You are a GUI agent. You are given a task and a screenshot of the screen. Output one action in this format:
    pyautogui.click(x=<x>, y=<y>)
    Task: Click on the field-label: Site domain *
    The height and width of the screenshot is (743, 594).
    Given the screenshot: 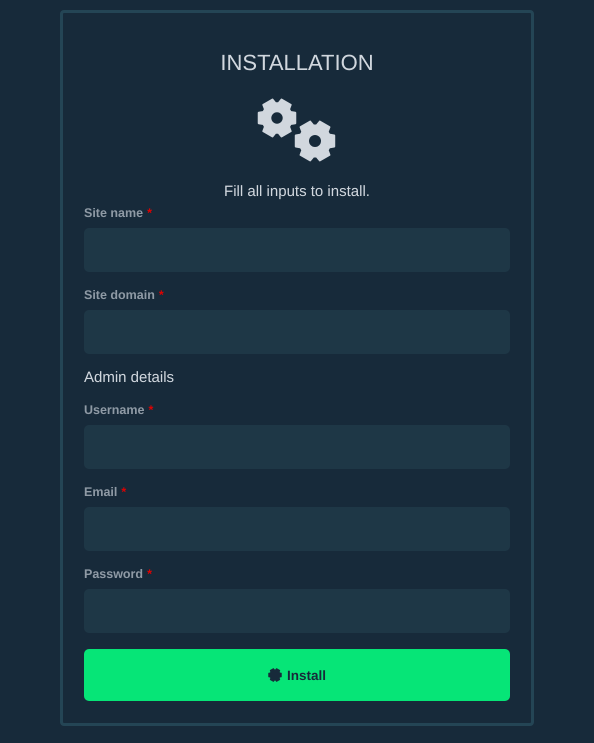 What is the action you would take?
    pyautogui.click(x=124, y=295)
    